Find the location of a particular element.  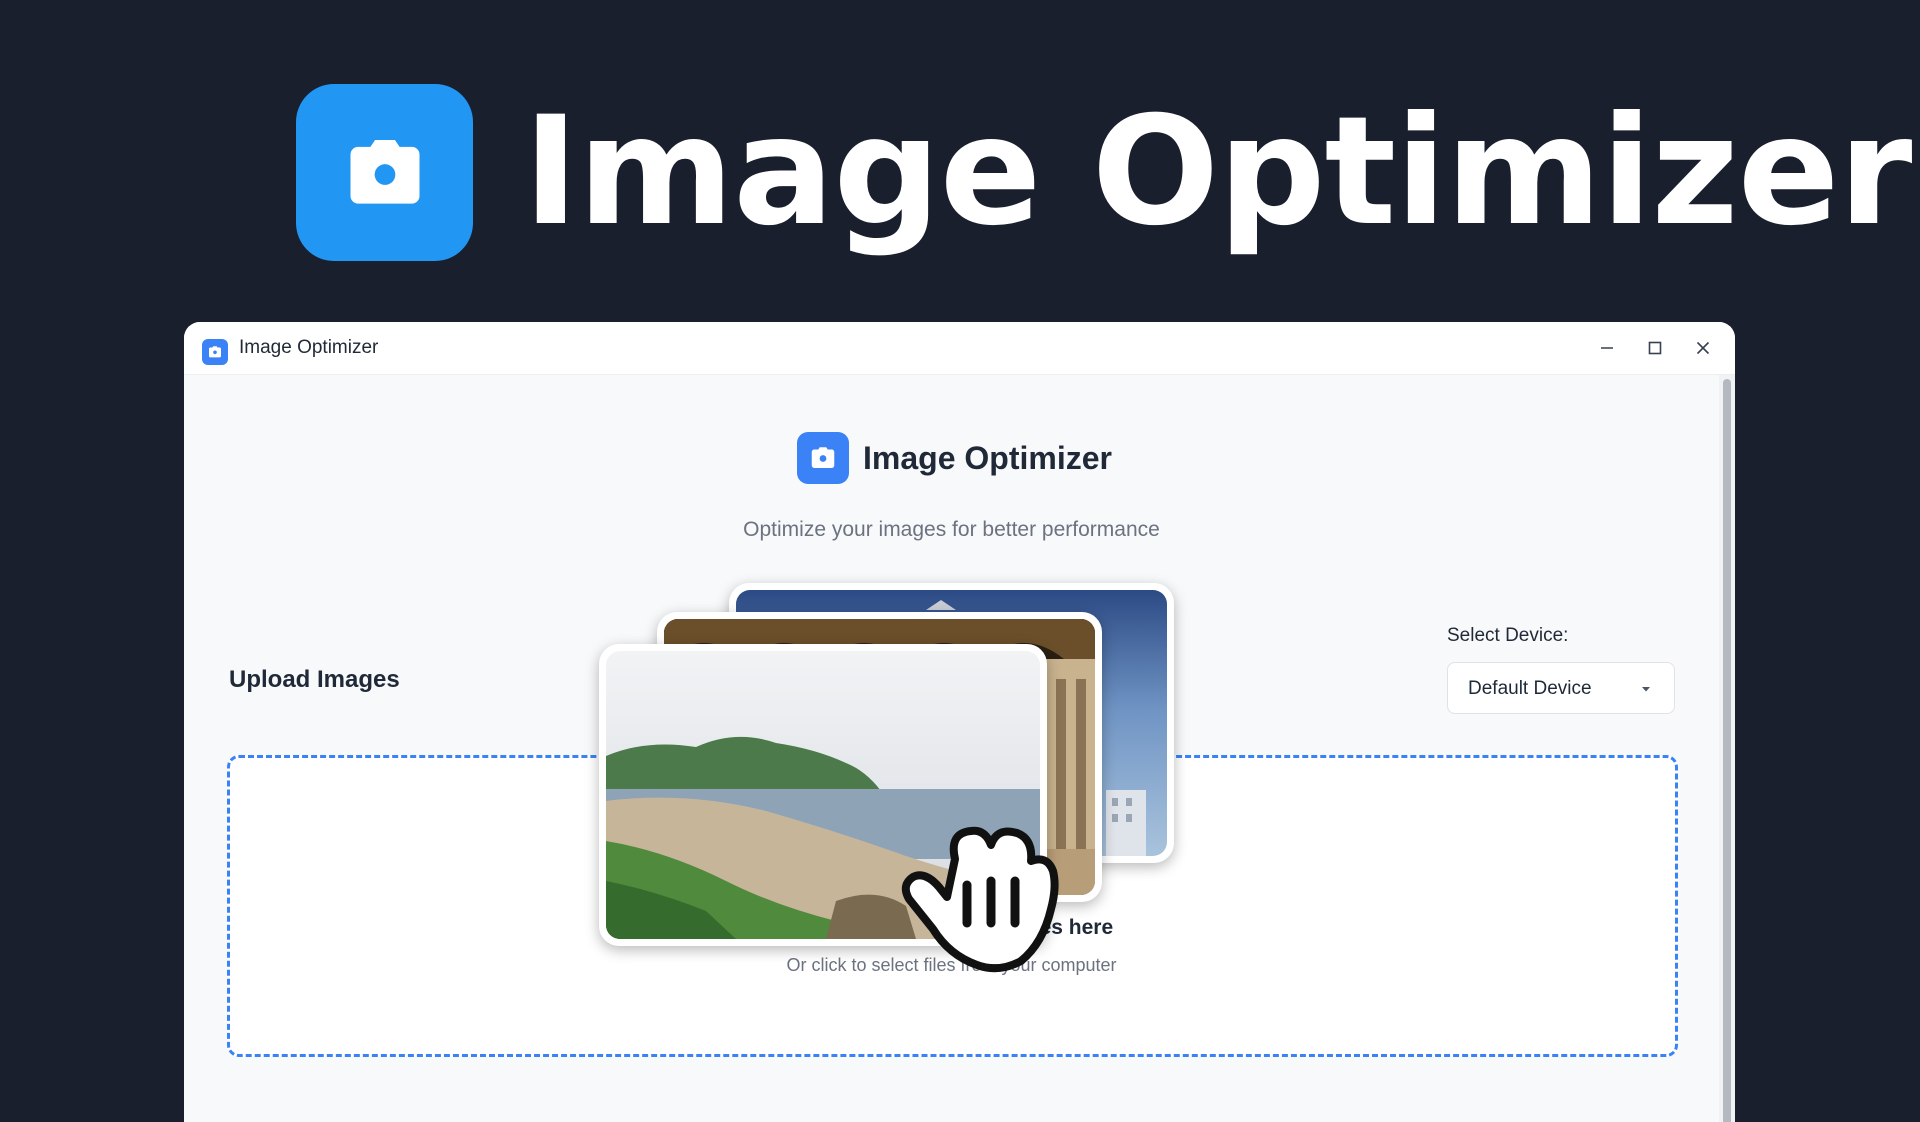

upload-section-title: Upload Images is located at coordinates (314, 679).